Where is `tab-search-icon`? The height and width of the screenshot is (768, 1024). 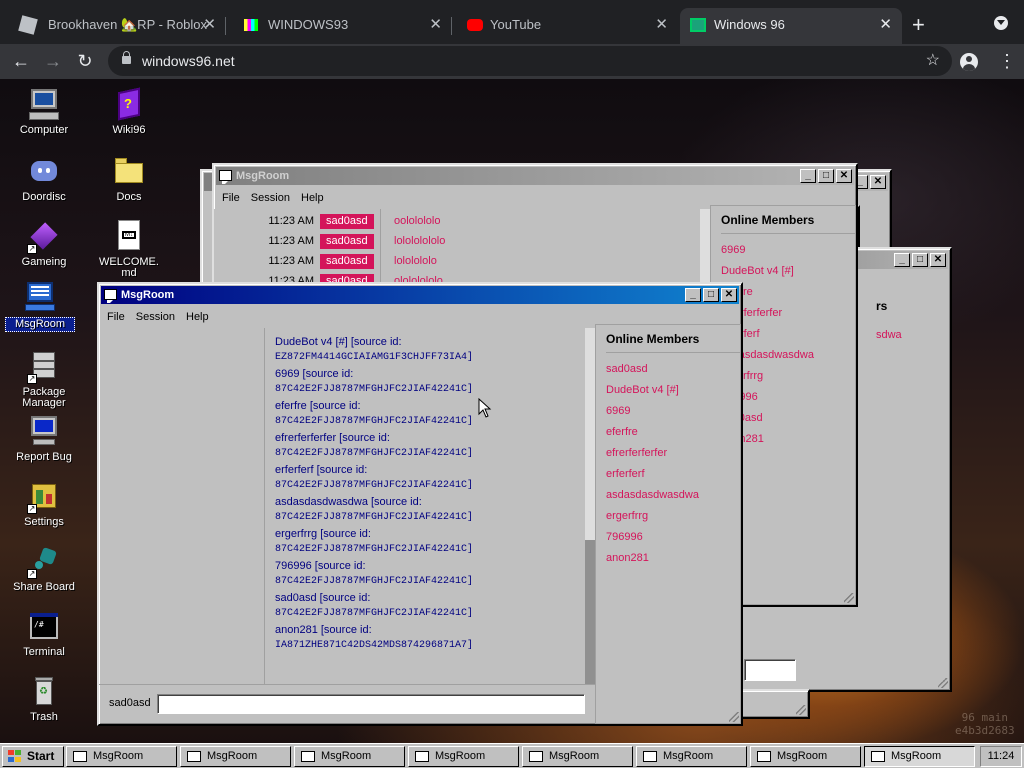
tab-search-icon is located at coordinates (1001, 23).